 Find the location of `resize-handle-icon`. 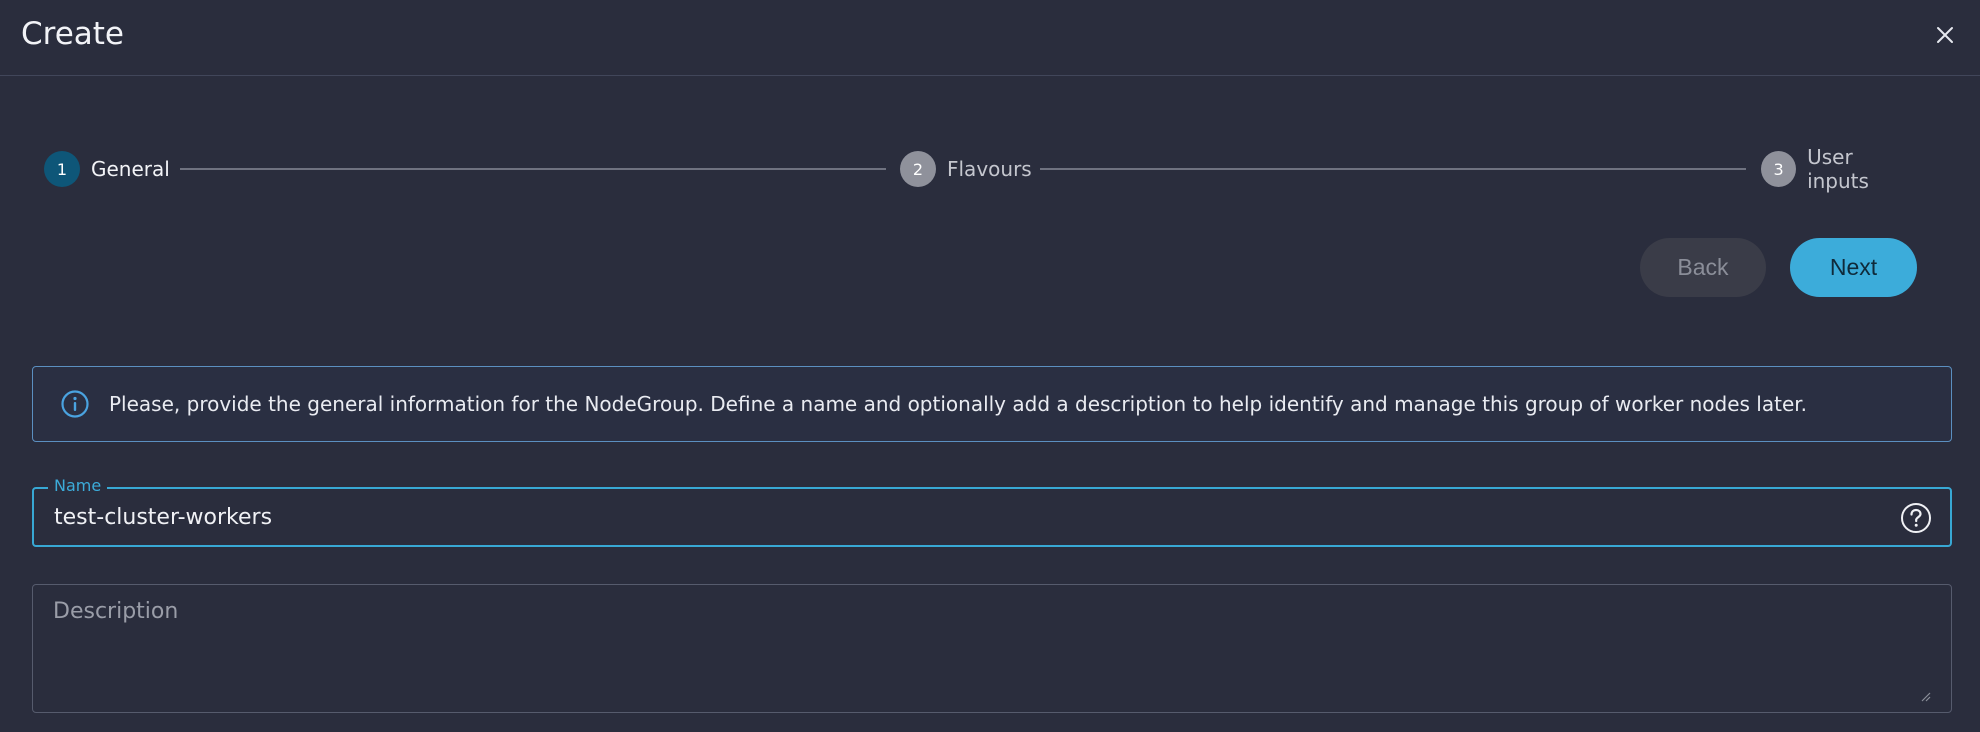

resize-handle-icon is located at coordinates (1925, 696).